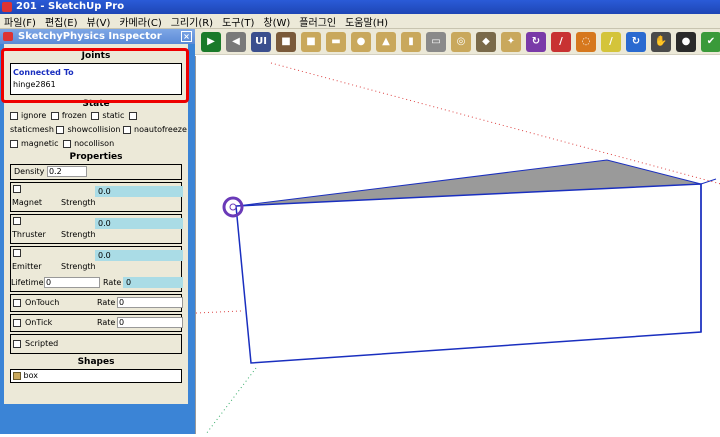 This screenshot has height=437, width=720. I want to click on shapes-box: box, so click(96, 376).